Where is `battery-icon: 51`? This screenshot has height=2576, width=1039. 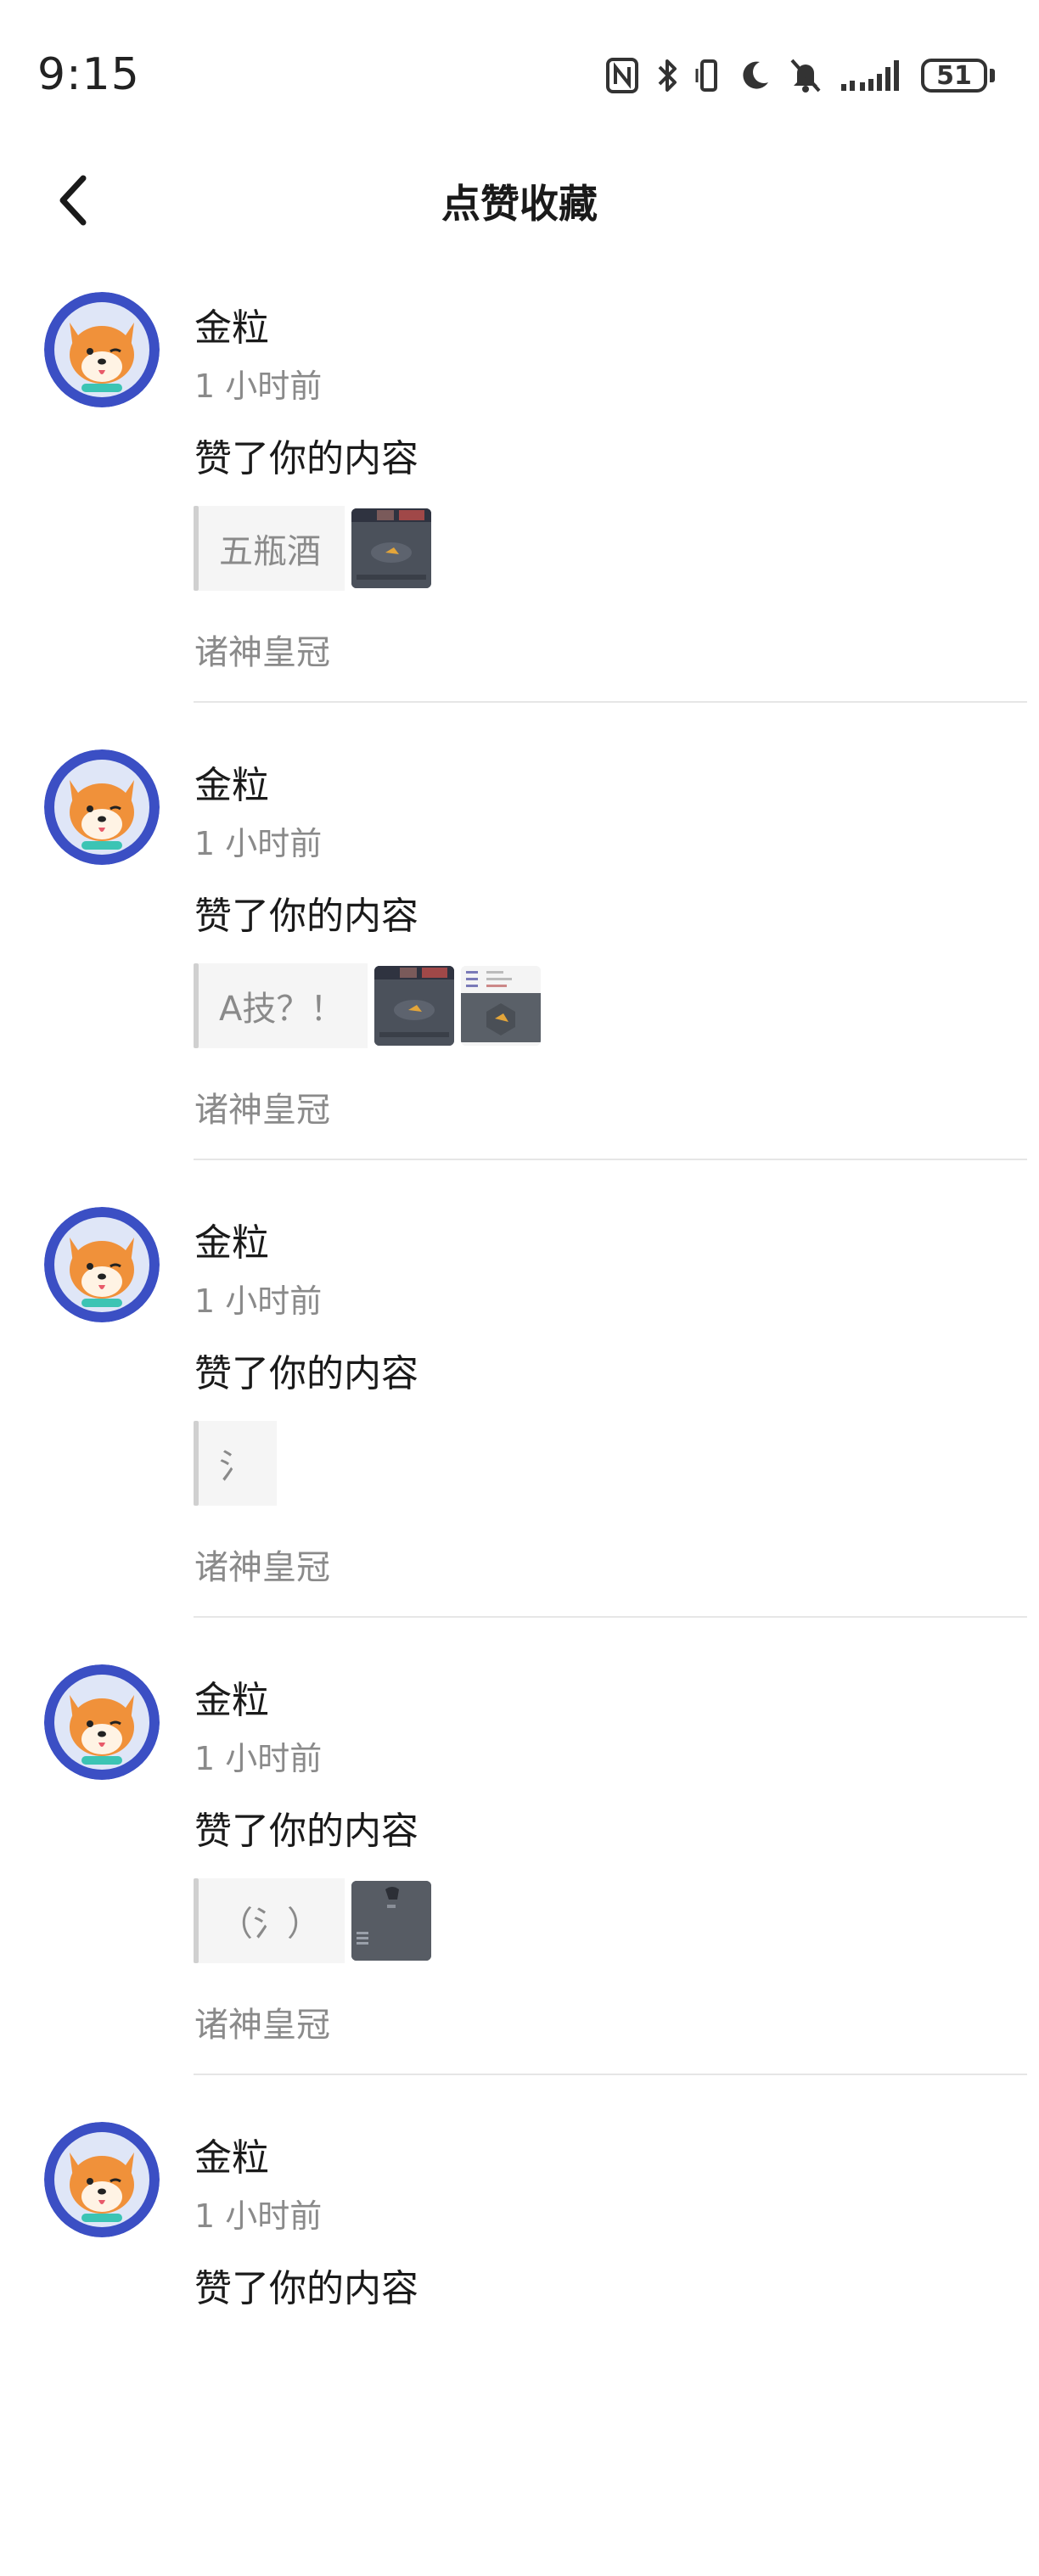 battery-icon: 51 is located at coordinates (958, 76).